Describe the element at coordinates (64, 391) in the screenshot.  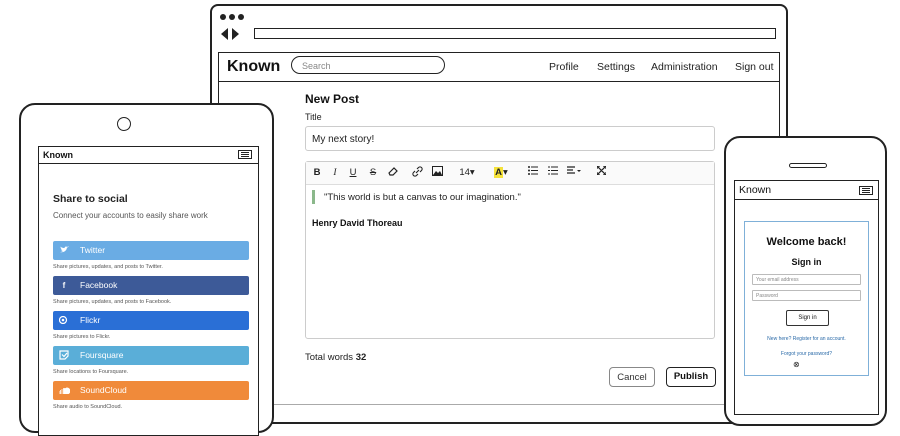
I see `soundcloud-icon` at that location.